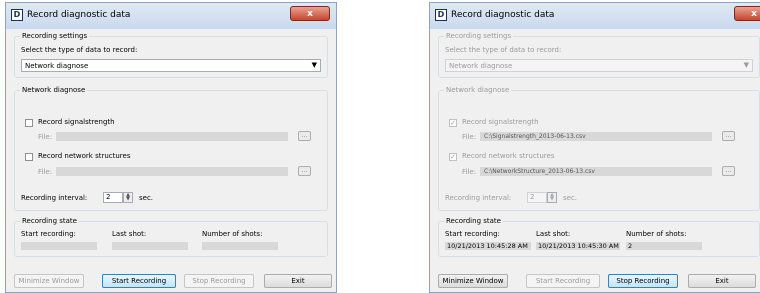 The image size is (760, 293). What do you see at coordinates (488, 246) in the screenshot?
I see `start-recording-value: 10/21/2013 10:45:28 AM` at bounding box center [488, 246].